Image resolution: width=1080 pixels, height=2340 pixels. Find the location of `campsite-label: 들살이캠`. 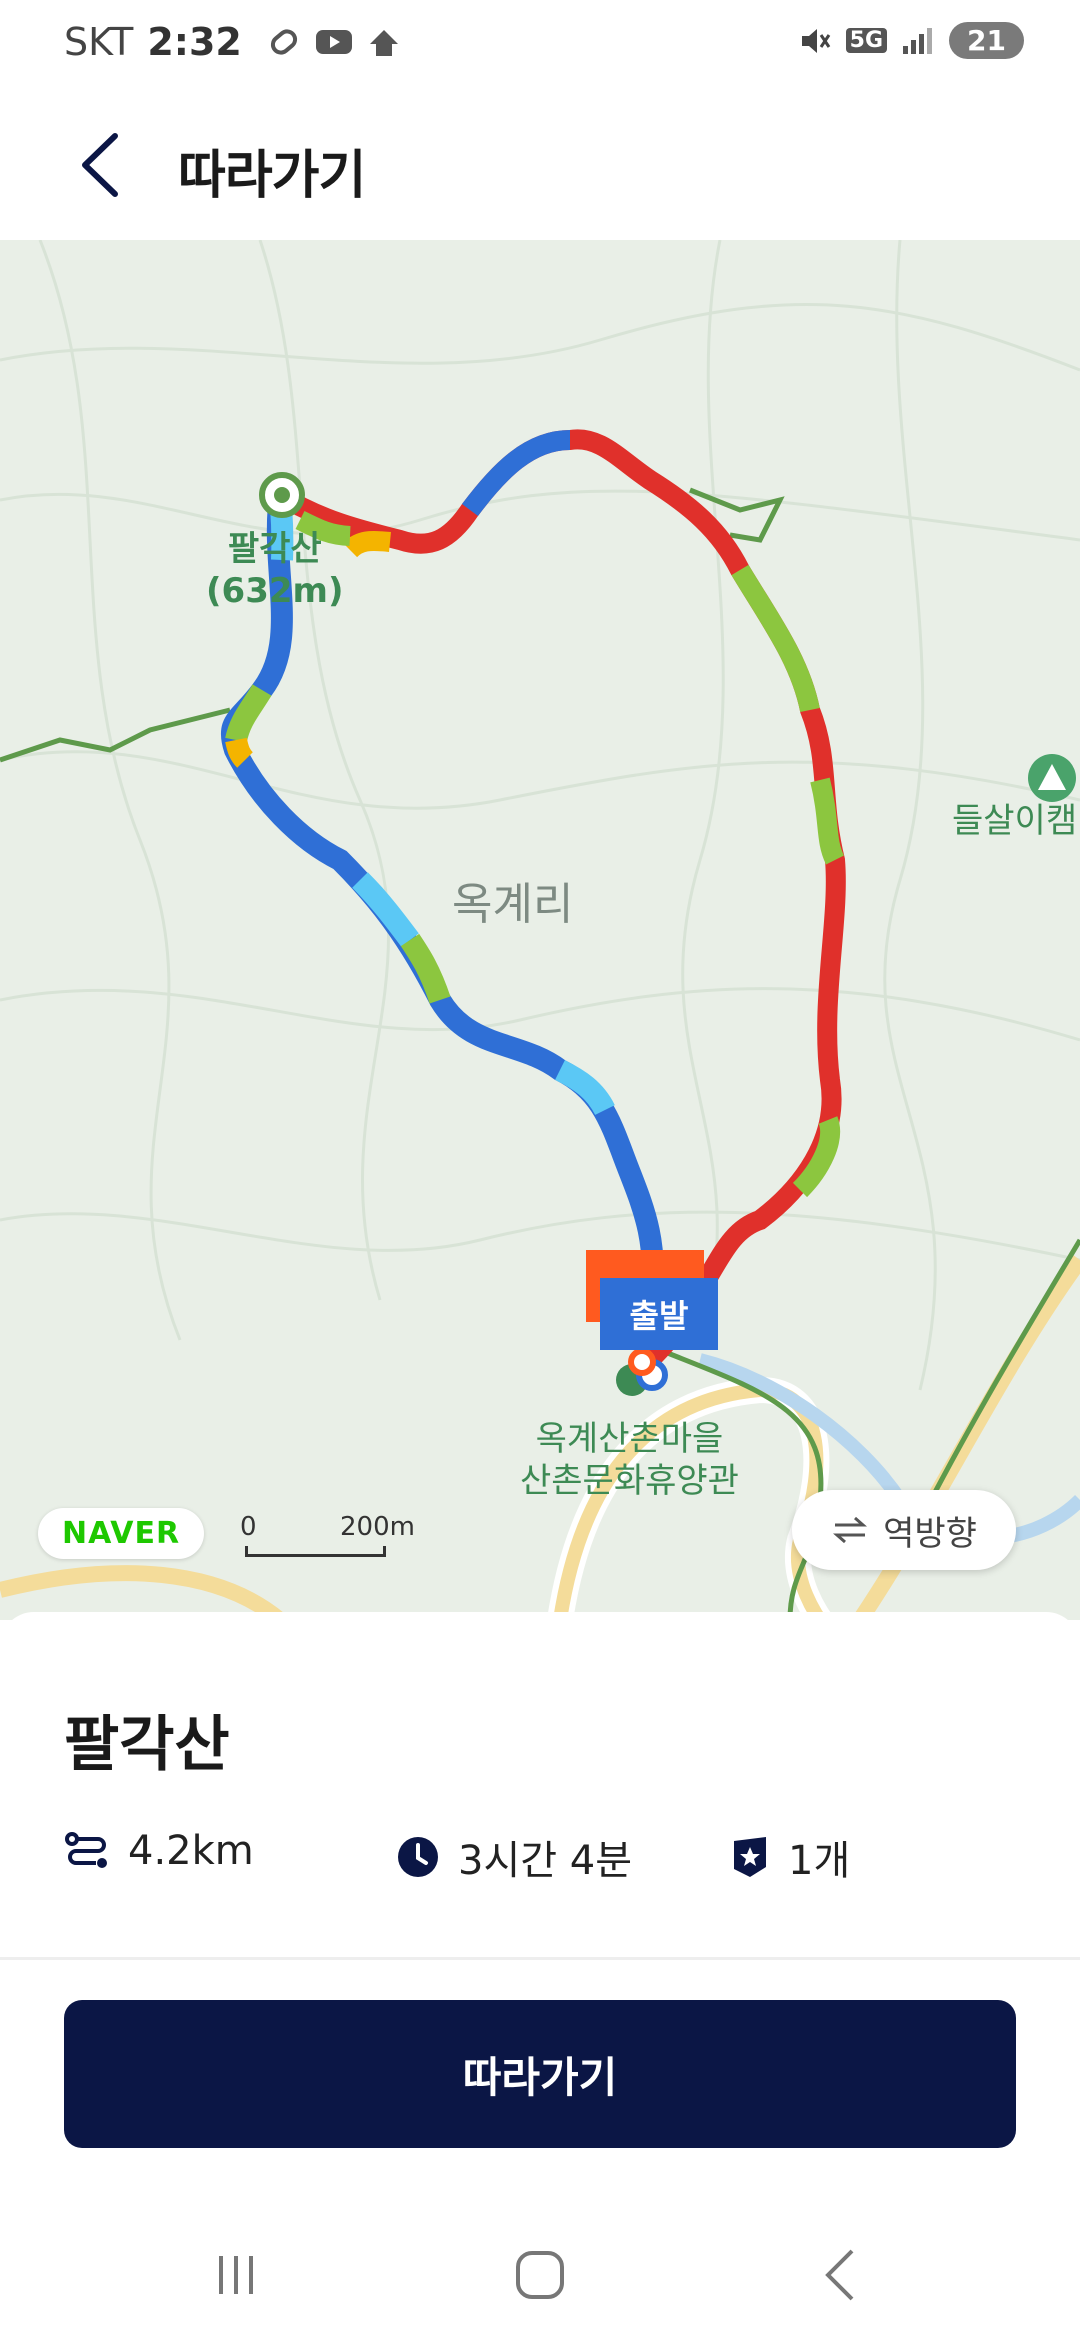

campsite-label: 들살이캠 is located at coordinates (1015, 821).